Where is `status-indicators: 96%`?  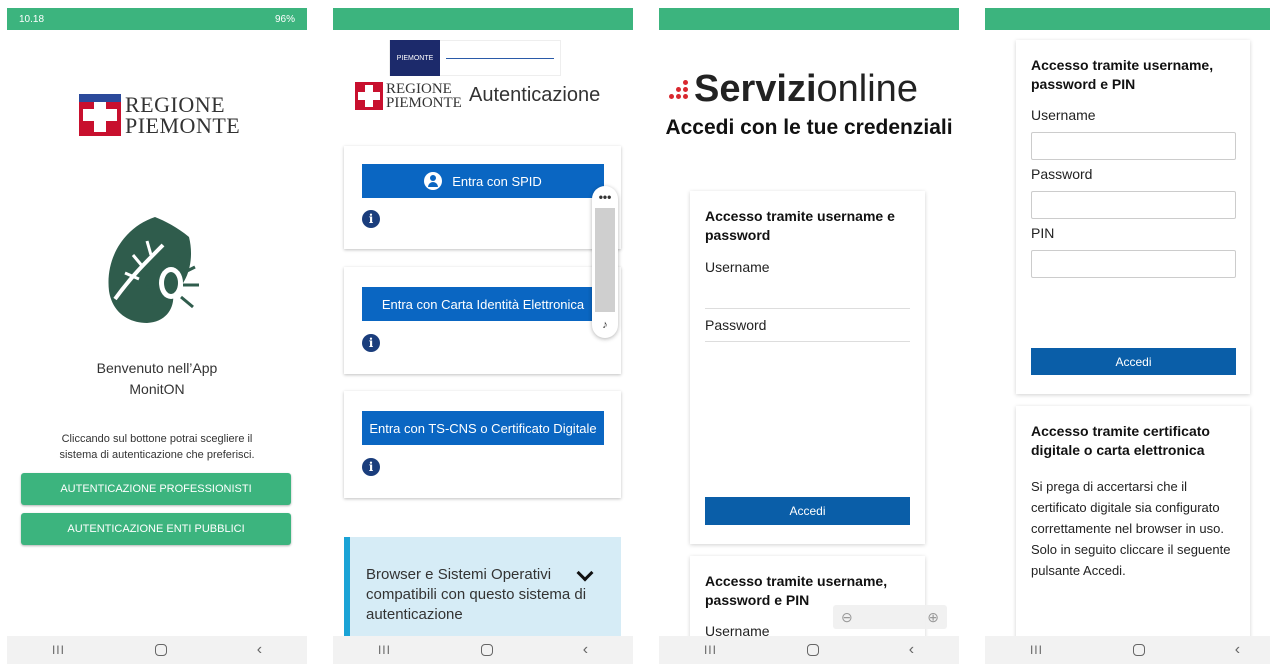
status-indicators: 96% is located at coordinates (284, 19).